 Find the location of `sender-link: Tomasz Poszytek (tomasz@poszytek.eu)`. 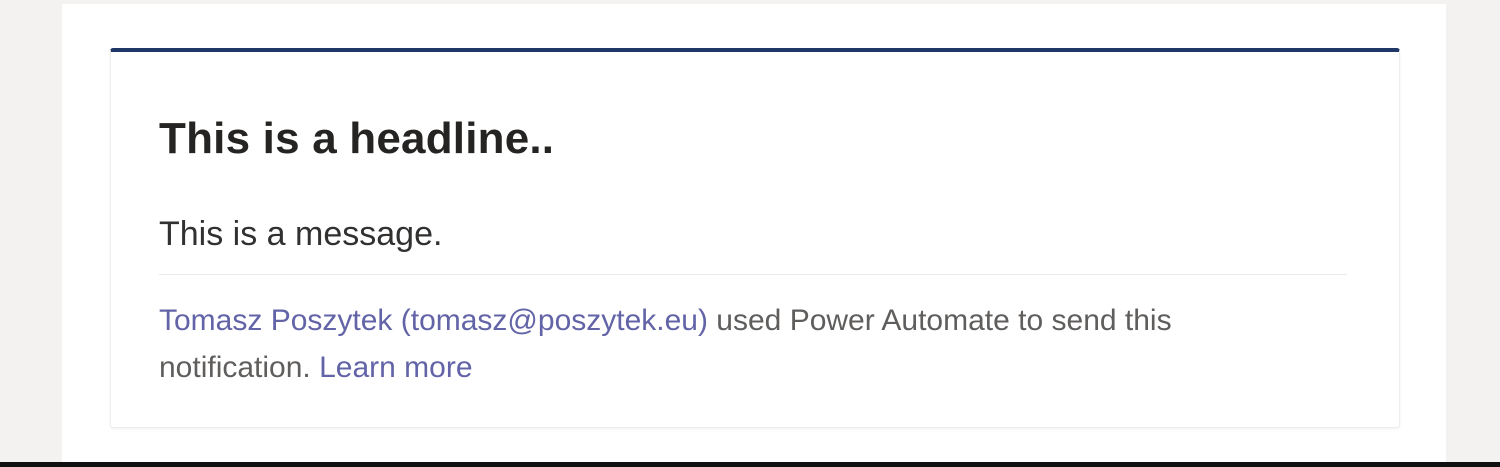

sender-link: Tomasz Poszytek (tomasz@poszytek.eu) is located at coordinates (433, 320).